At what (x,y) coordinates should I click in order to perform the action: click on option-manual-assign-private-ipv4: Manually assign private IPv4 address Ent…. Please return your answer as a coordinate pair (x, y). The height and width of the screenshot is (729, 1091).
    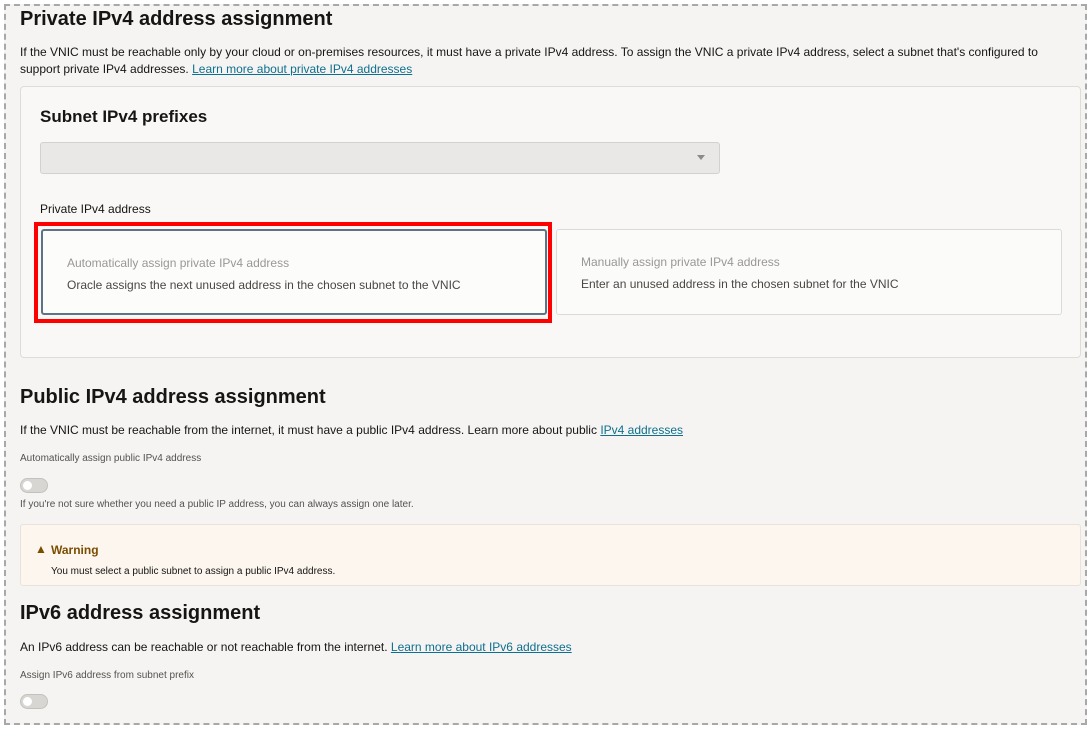
    Looking at the image, I should click on (809, 272).